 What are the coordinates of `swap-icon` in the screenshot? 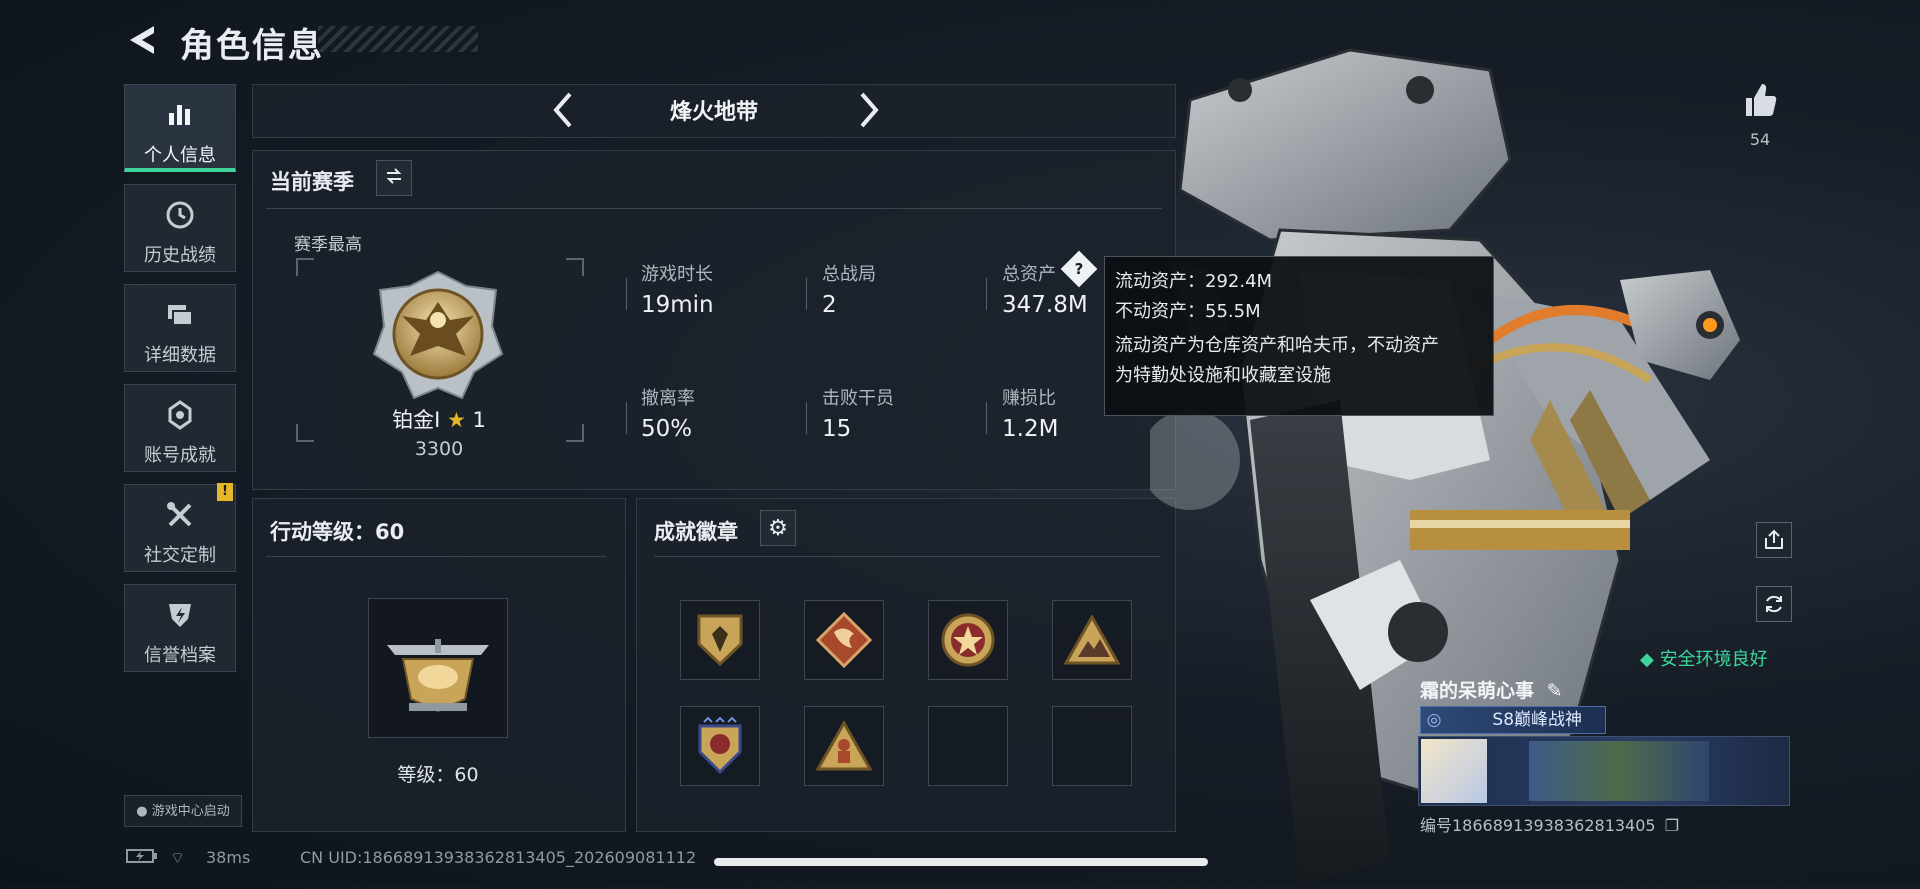 It's located at (394, 178).